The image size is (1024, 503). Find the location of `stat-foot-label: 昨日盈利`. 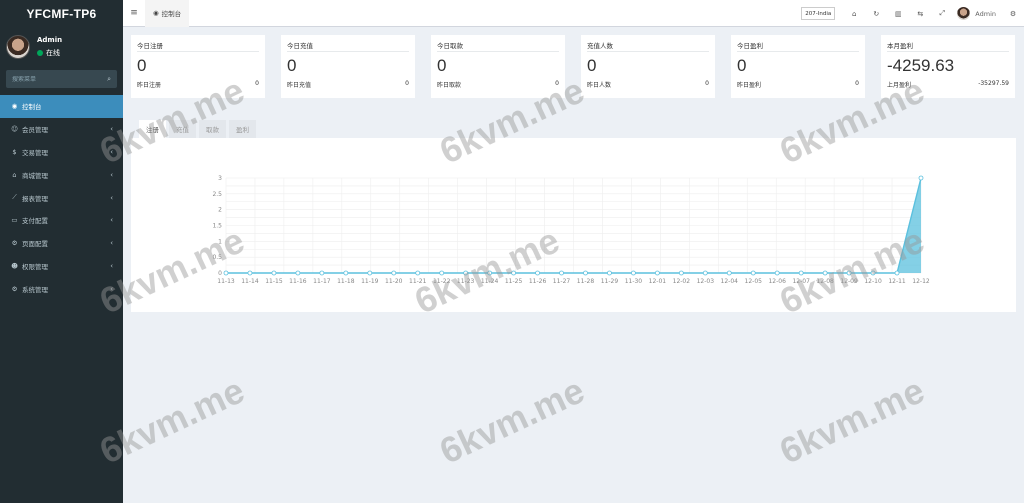

stat-foot-label: 昨日盈利 is located at coordinates (749, 85).